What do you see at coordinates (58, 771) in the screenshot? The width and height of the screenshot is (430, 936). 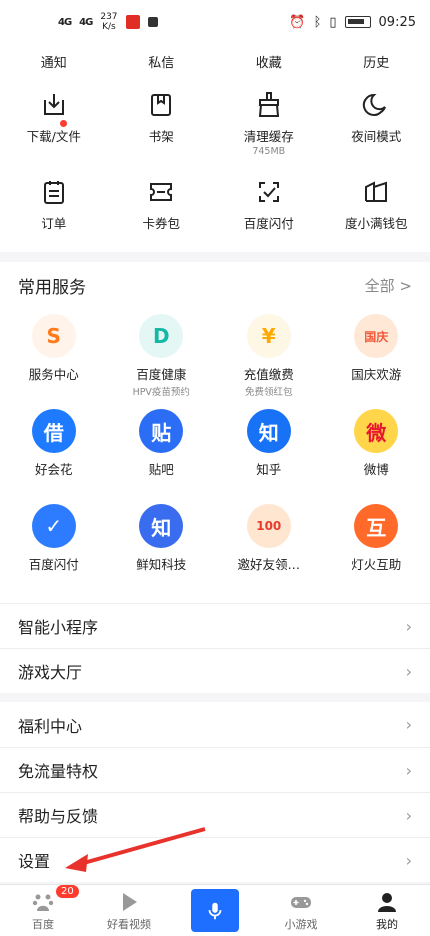 I see `row-label: 免流量特权` at bounding box center [58, 771].